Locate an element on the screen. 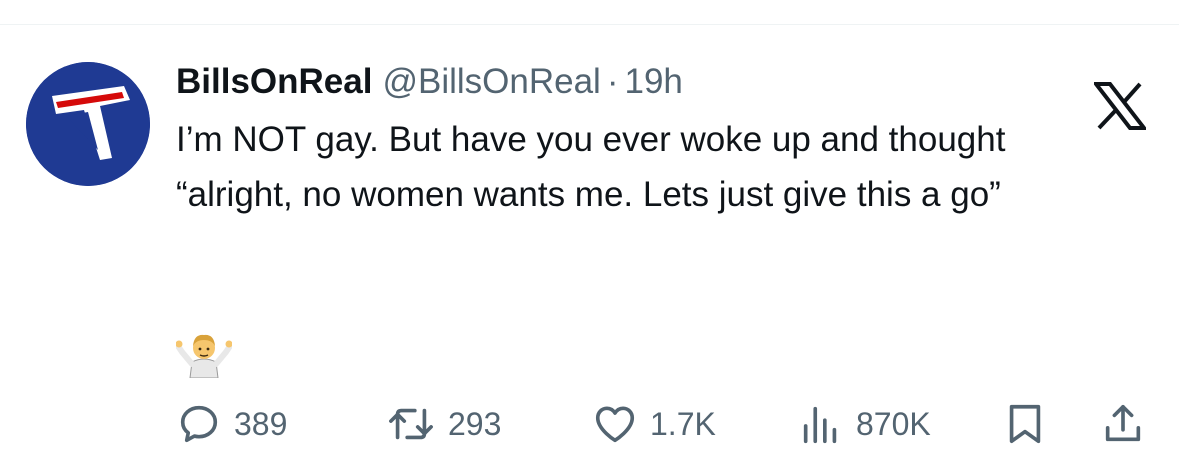  avatar is located at coordinates (88, 124).